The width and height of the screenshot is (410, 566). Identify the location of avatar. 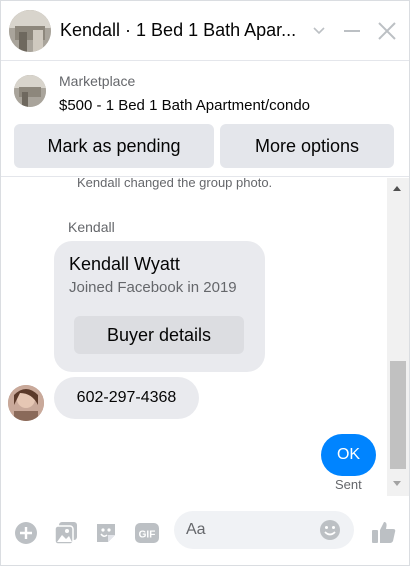
(26, 403).